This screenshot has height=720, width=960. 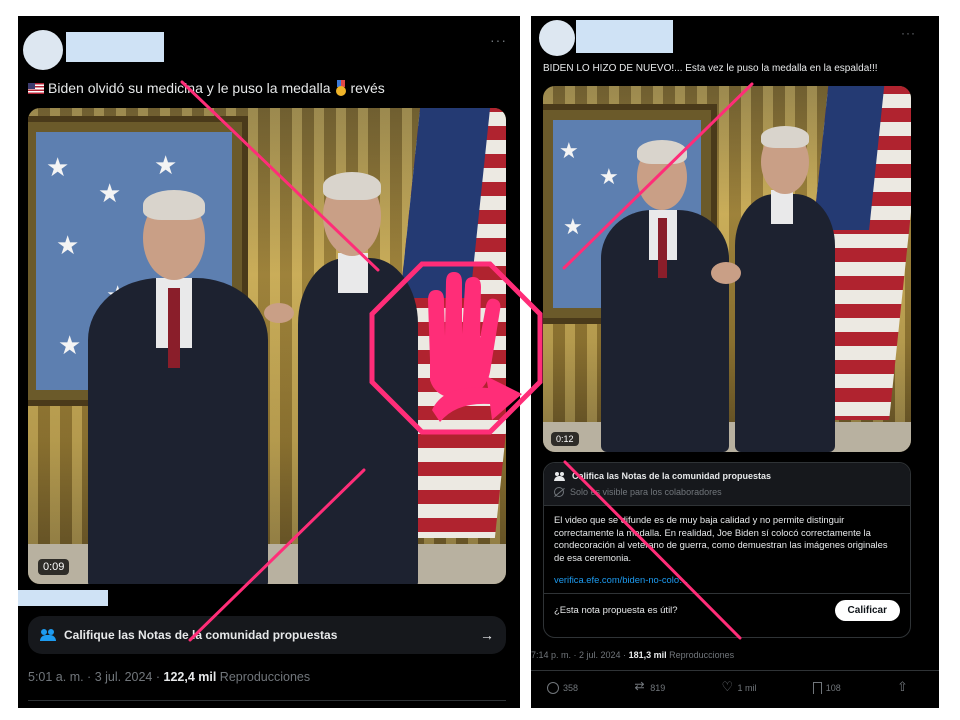 I want to click on arrow-right-icon: →, so click(x=487, y=635).